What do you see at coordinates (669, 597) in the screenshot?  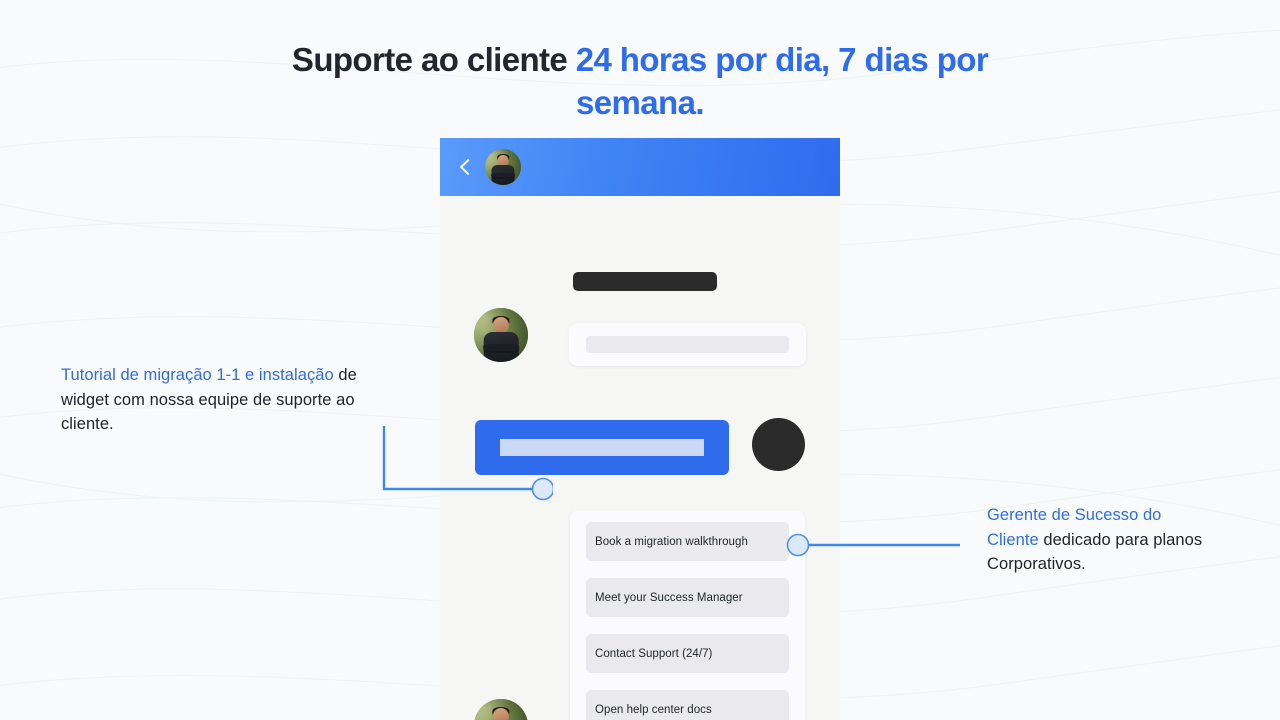 I see `quick-action-label: Meet your Success Manager` at bounding box center [669, 597].